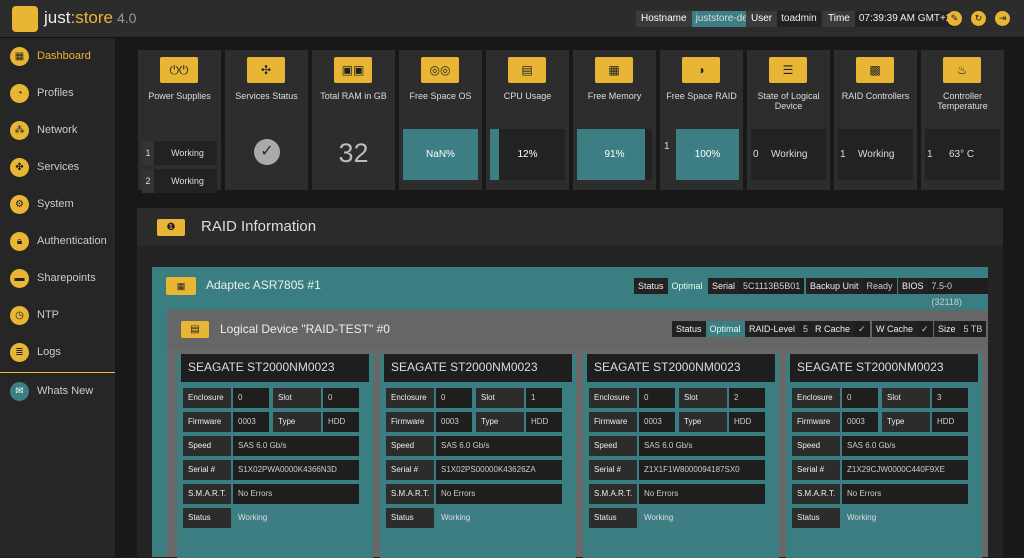  What do you see at coordinates (788, 70) in the screenshot?
I see `list-icon: ☰` at bounding box center [788, 70].